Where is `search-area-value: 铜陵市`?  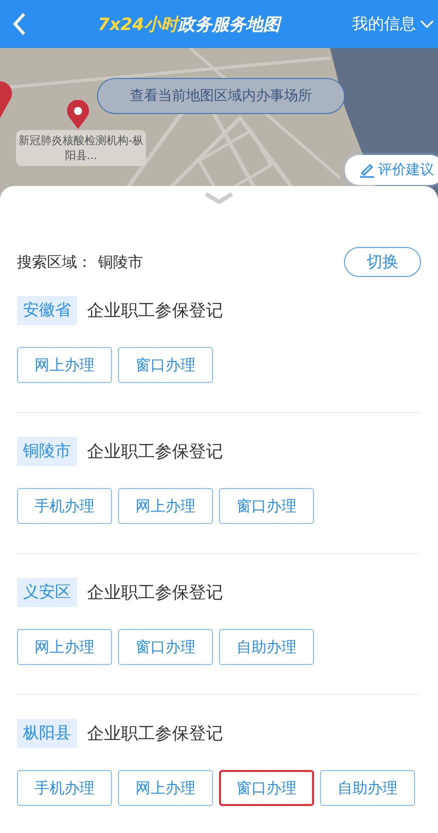 search-area-value: 铜陵市 is located at coordinates (120, 262).